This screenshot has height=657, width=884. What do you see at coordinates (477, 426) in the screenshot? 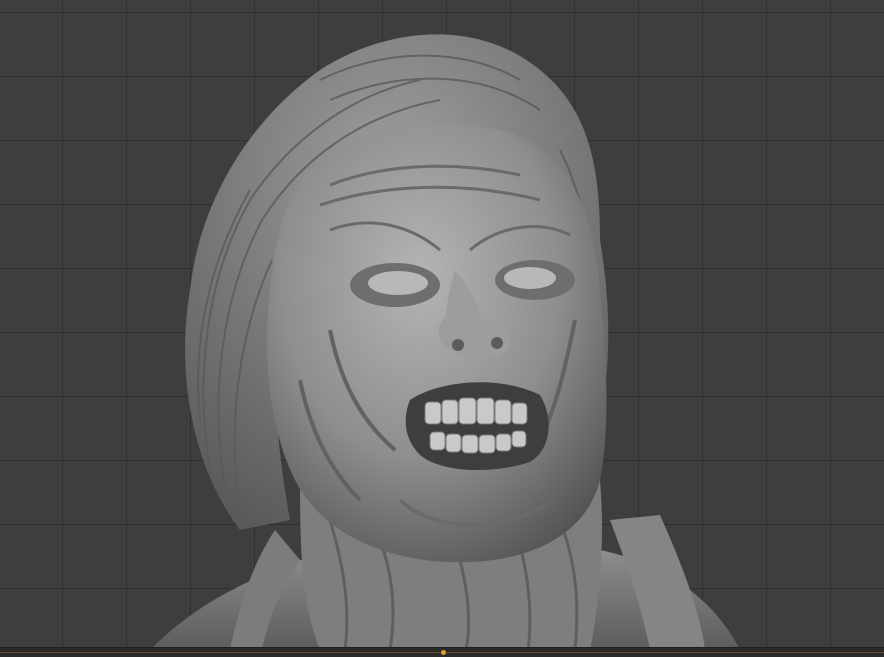
I see `mouth` at bounding box center [477, 426].